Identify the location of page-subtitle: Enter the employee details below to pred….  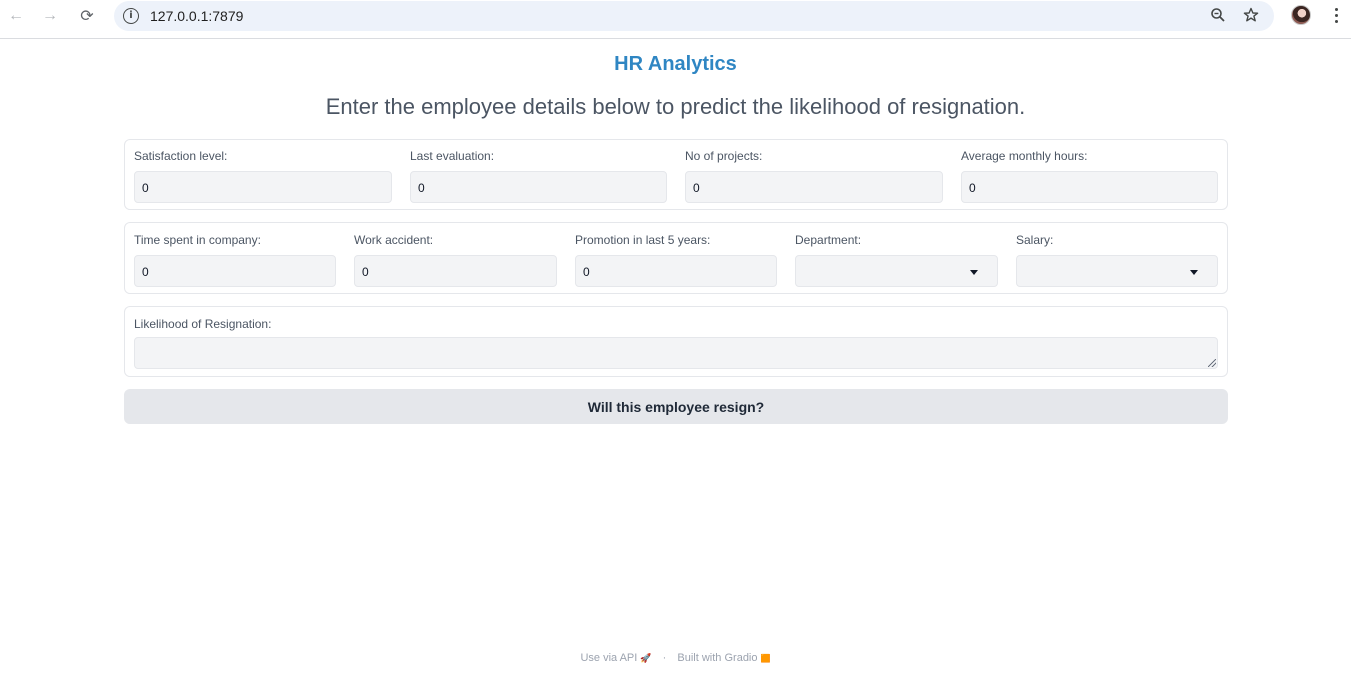
(675, 106).